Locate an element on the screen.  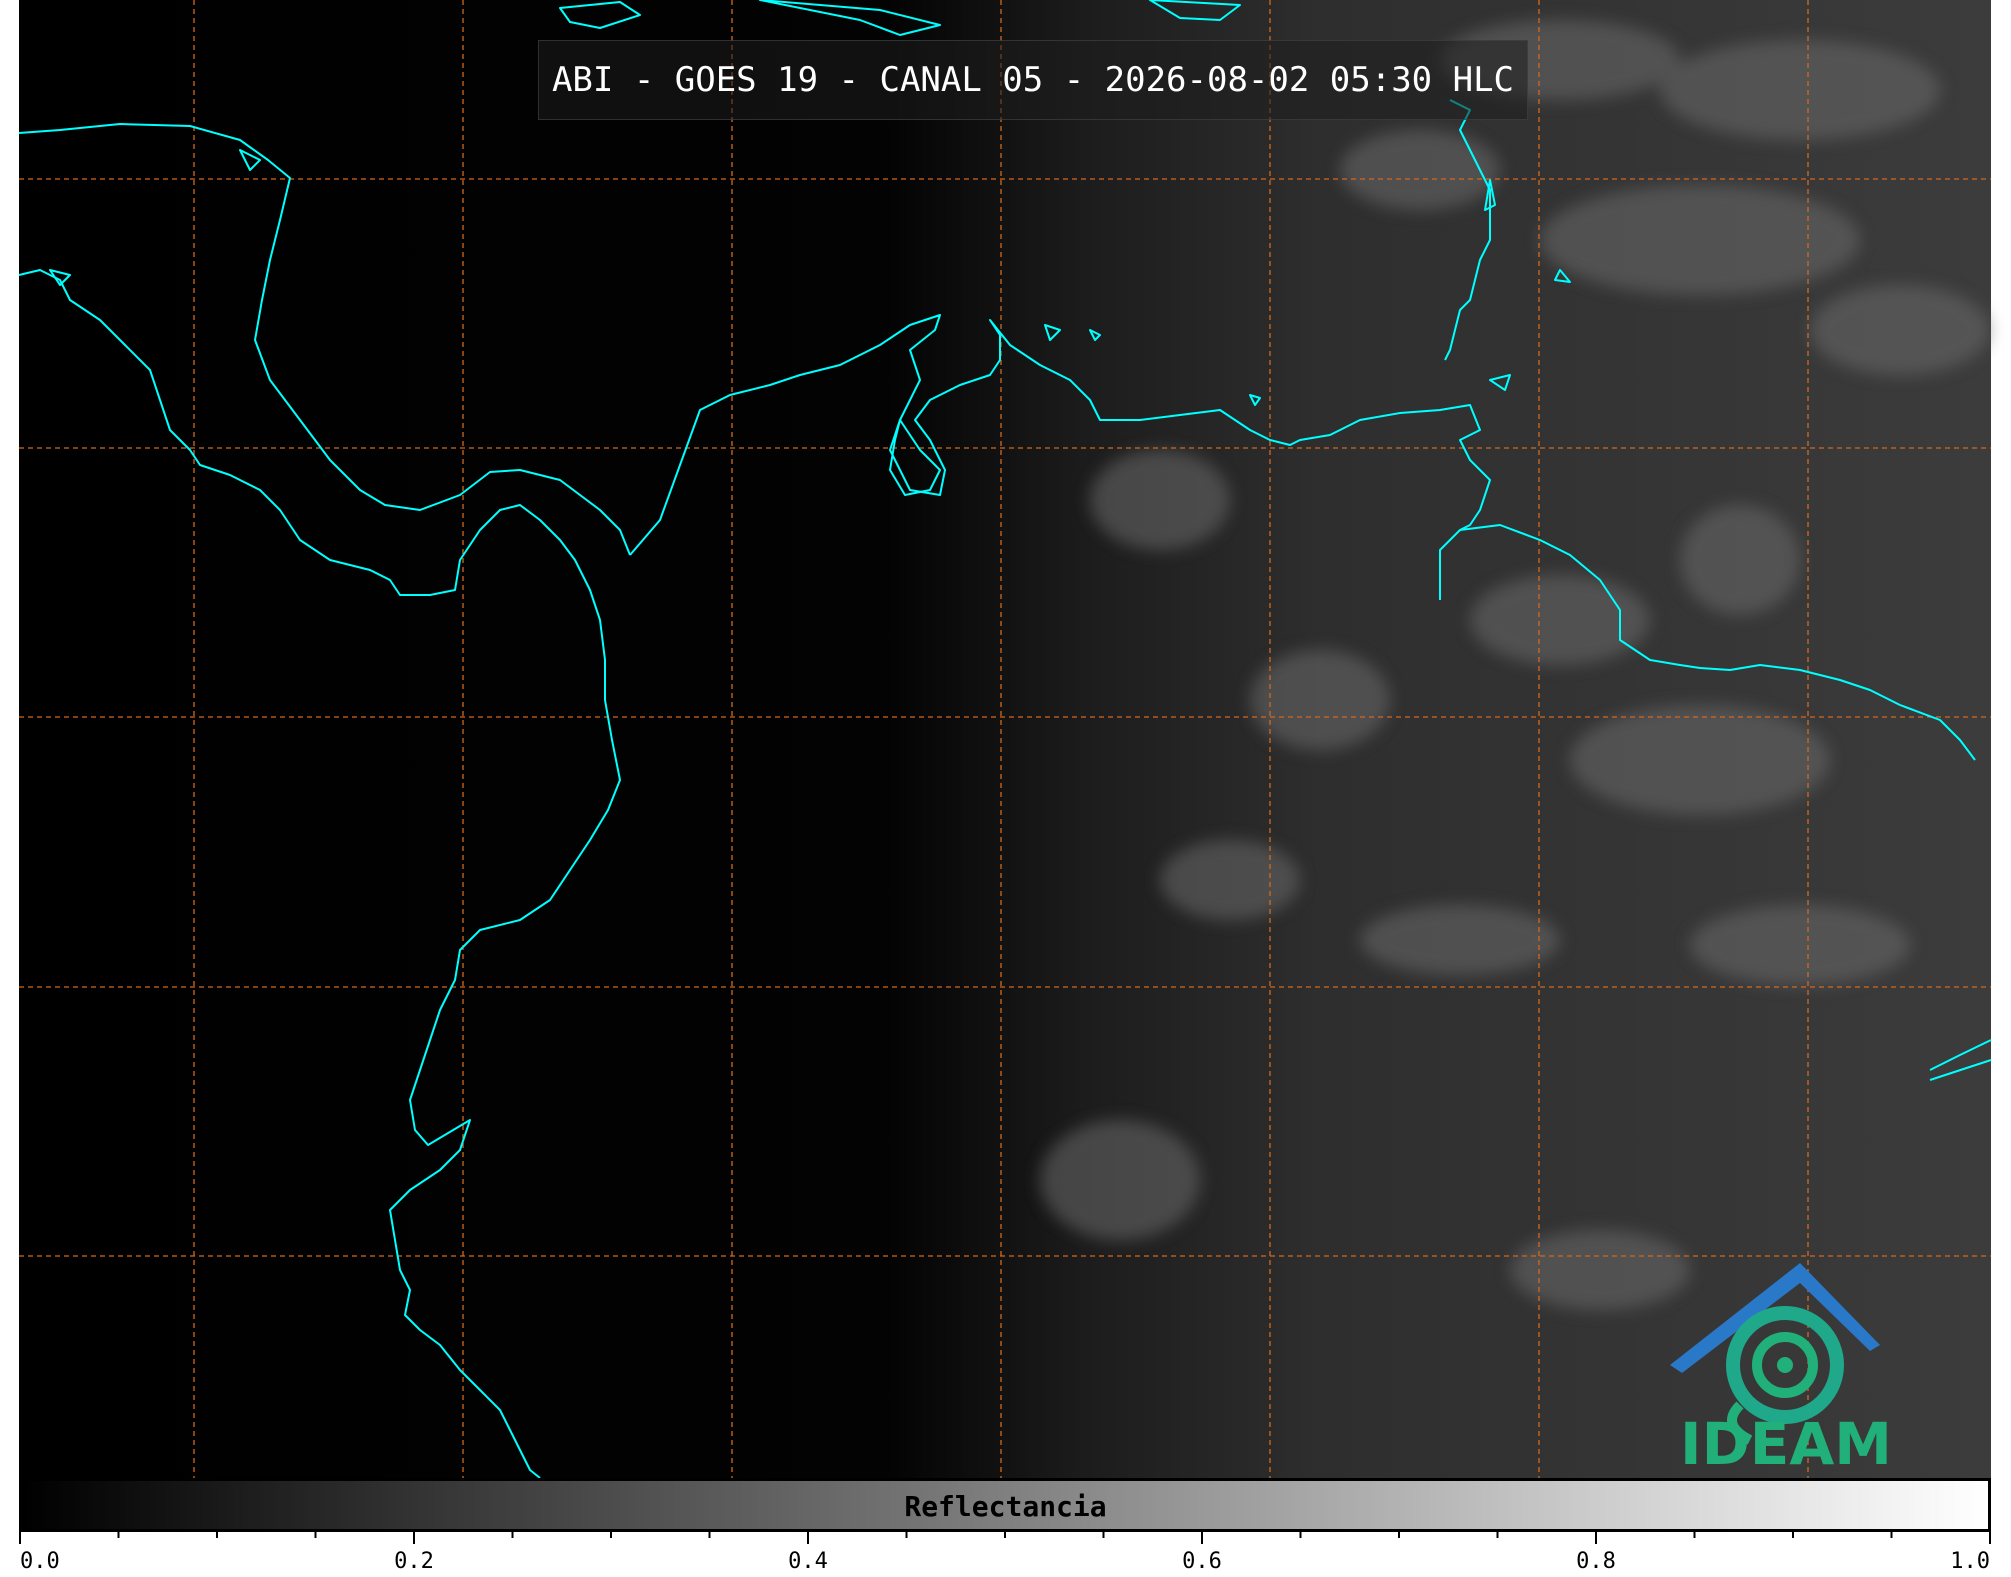
colorbar-label: Reflectancia is located at coordinates (1005, 1506).